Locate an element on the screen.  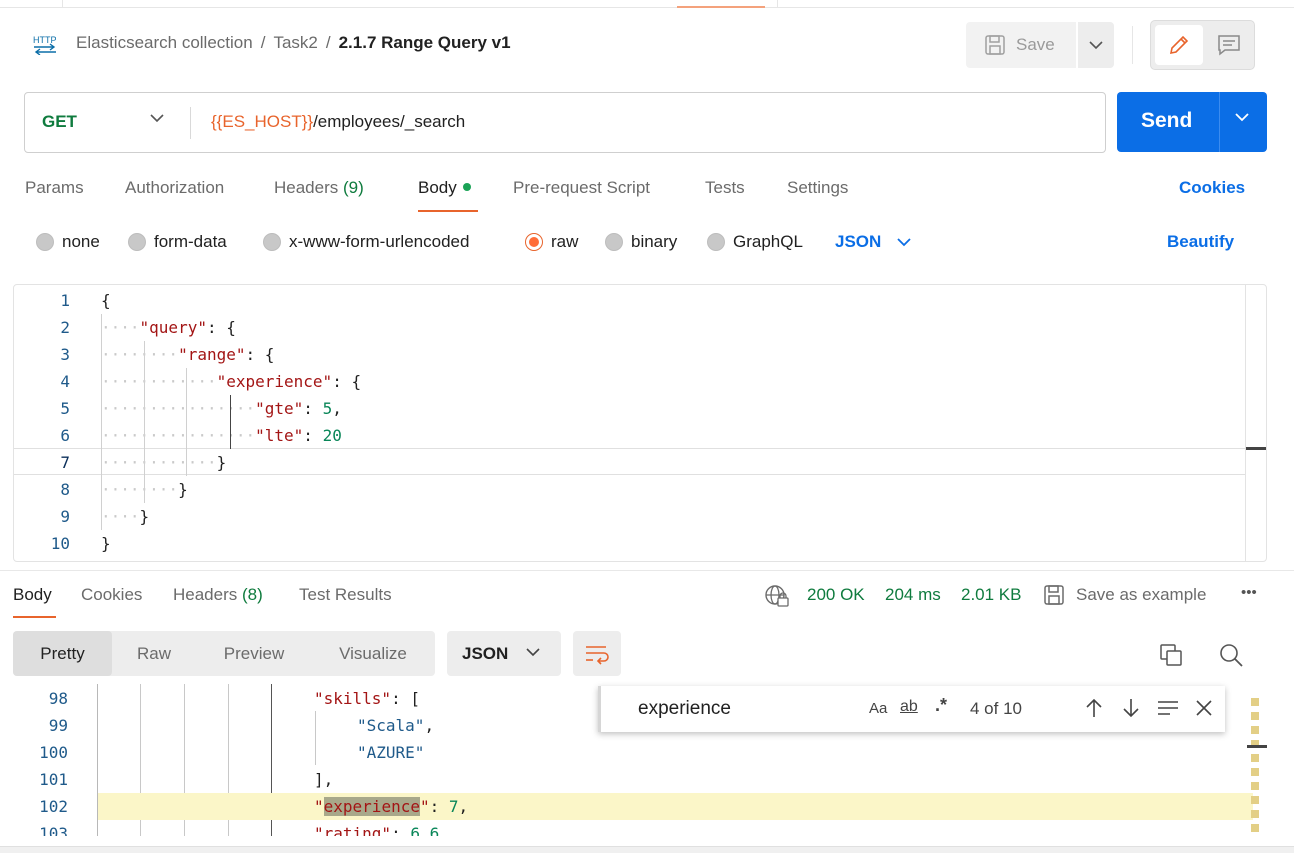
search-icon is located at coordinates (1231, 655).